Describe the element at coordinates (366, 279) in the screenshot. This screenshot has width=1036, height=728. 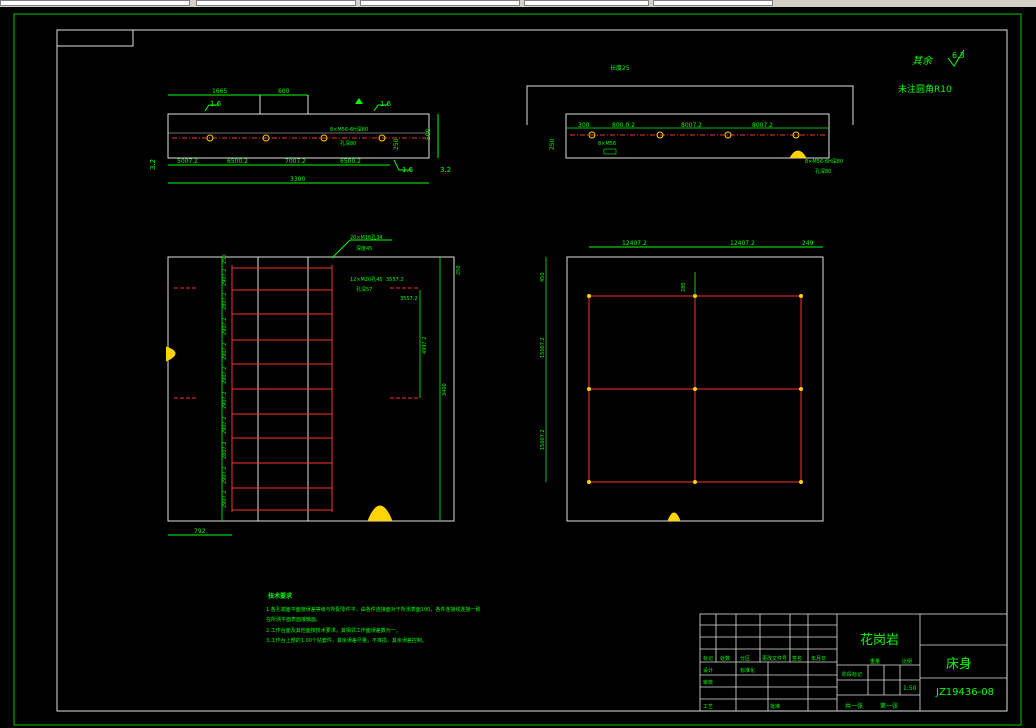
I see `dimension-label: 12×M20孔45` at that location.